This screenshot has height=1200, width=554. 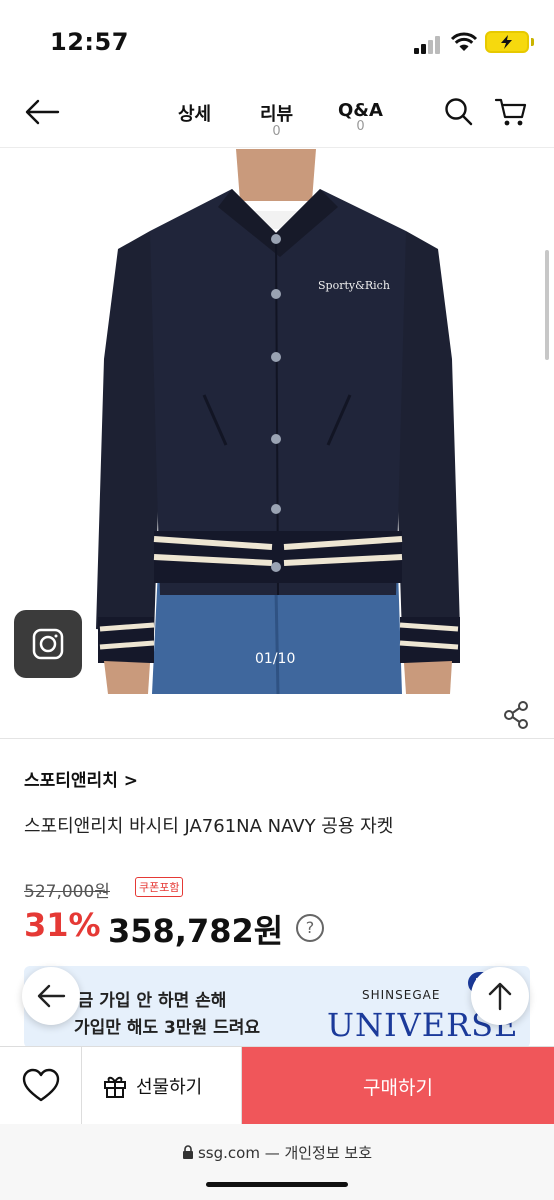 I want to click on tab-qna: Q&A 0, so click(x=360, y=117).